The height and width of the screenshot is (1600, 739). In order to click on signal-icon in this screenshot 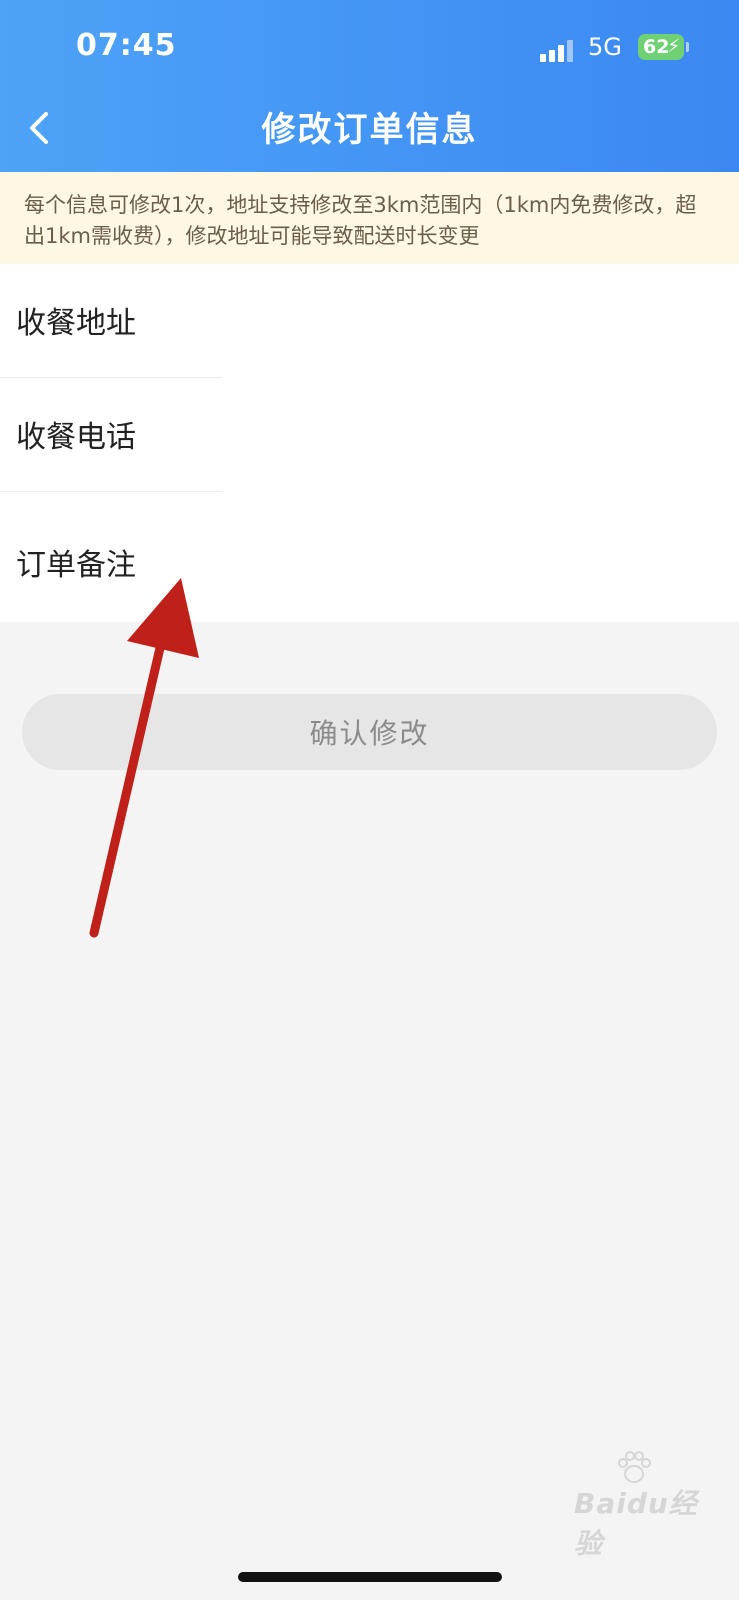, I will do `click(558, 50)`.